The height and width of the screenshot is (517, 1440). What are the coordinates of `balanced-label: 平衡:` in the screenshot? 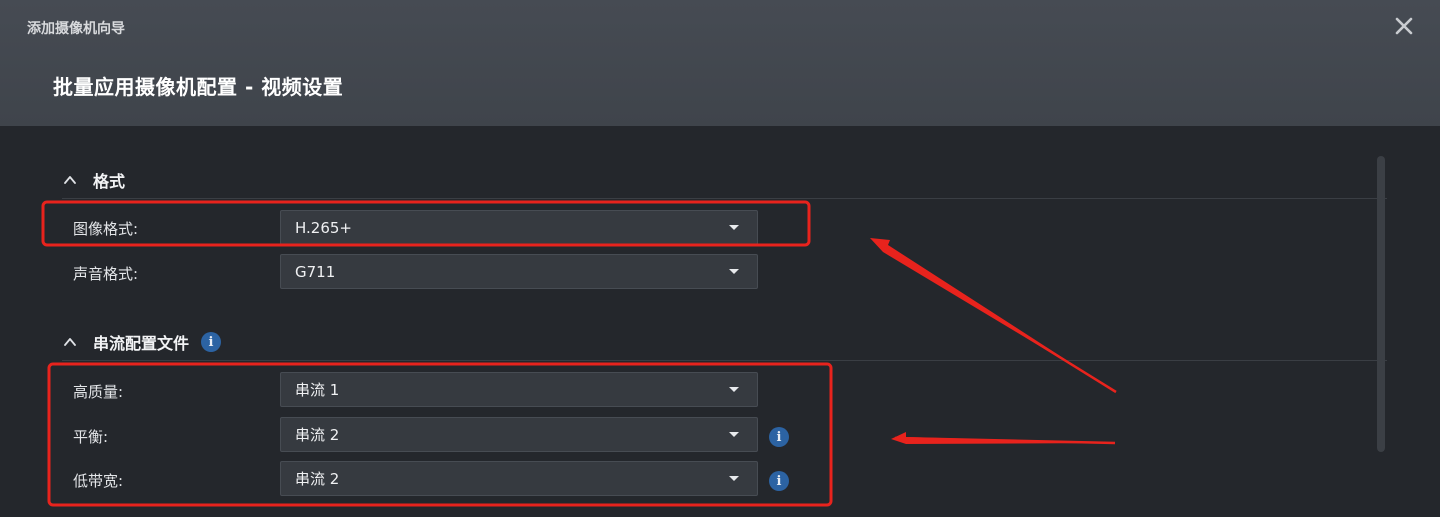 It's located at (91, 437).